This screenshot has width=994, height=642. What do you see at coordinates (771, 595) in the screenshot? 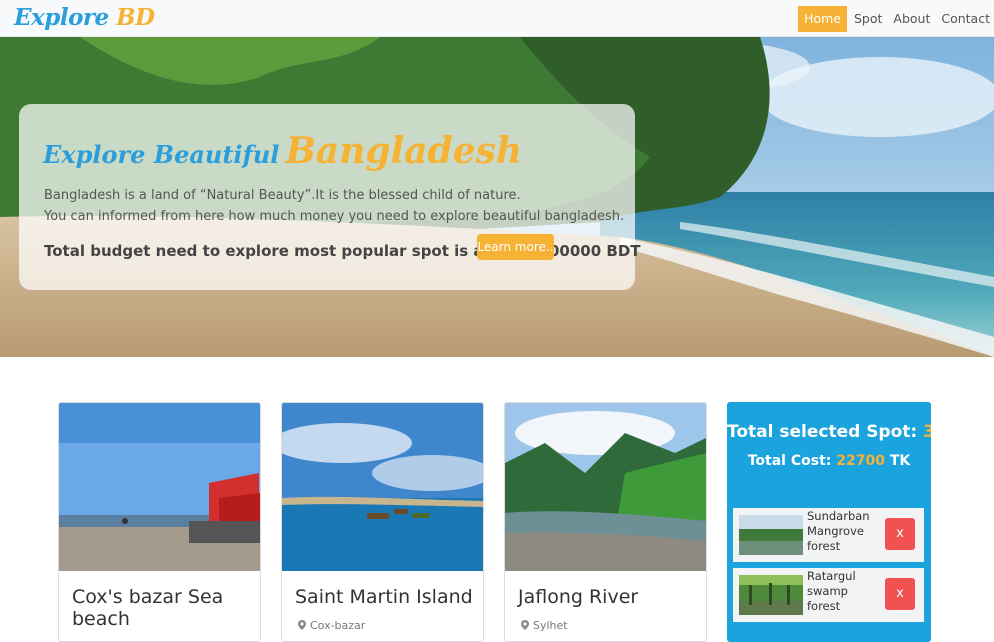
I see `ratargul-thumbnail` at bounding box center [771, 595].